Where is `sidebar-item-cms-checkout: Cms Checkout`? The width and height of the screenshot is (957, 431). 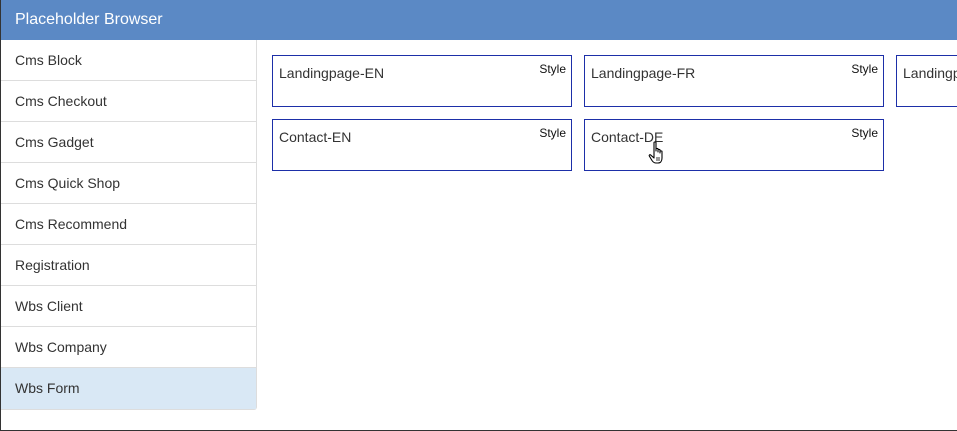 sidebar-item-cms-checkout: Cms Checkout is located at coordinates (128, 101).